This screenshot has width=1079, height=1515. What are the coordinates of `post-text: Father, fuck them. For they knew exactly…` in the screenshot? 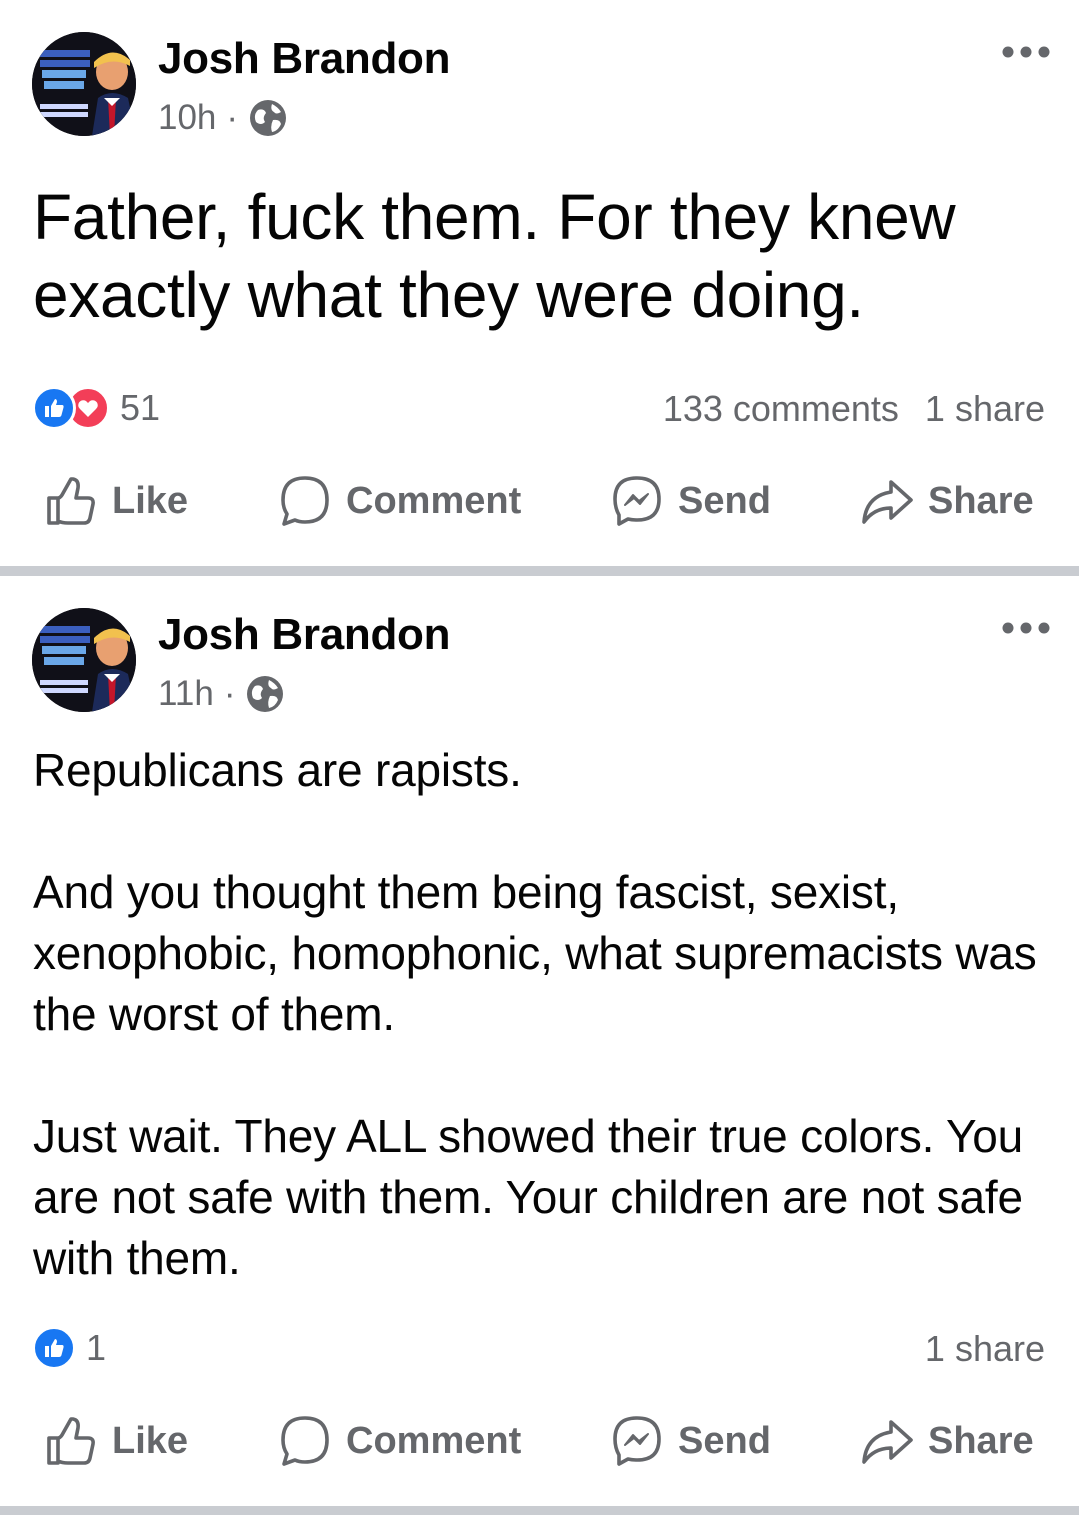 It's located at (494, 256).